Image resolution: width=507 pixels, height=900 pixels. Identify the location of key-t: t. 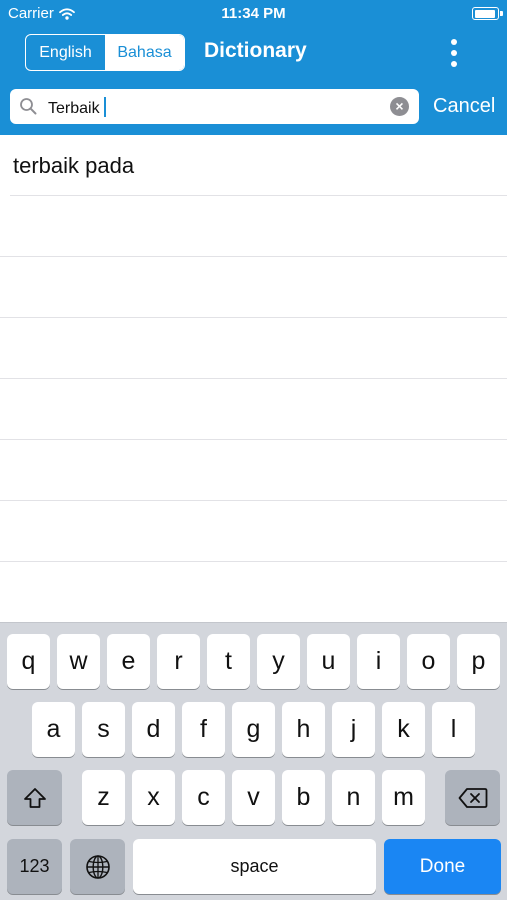
(228, 661).